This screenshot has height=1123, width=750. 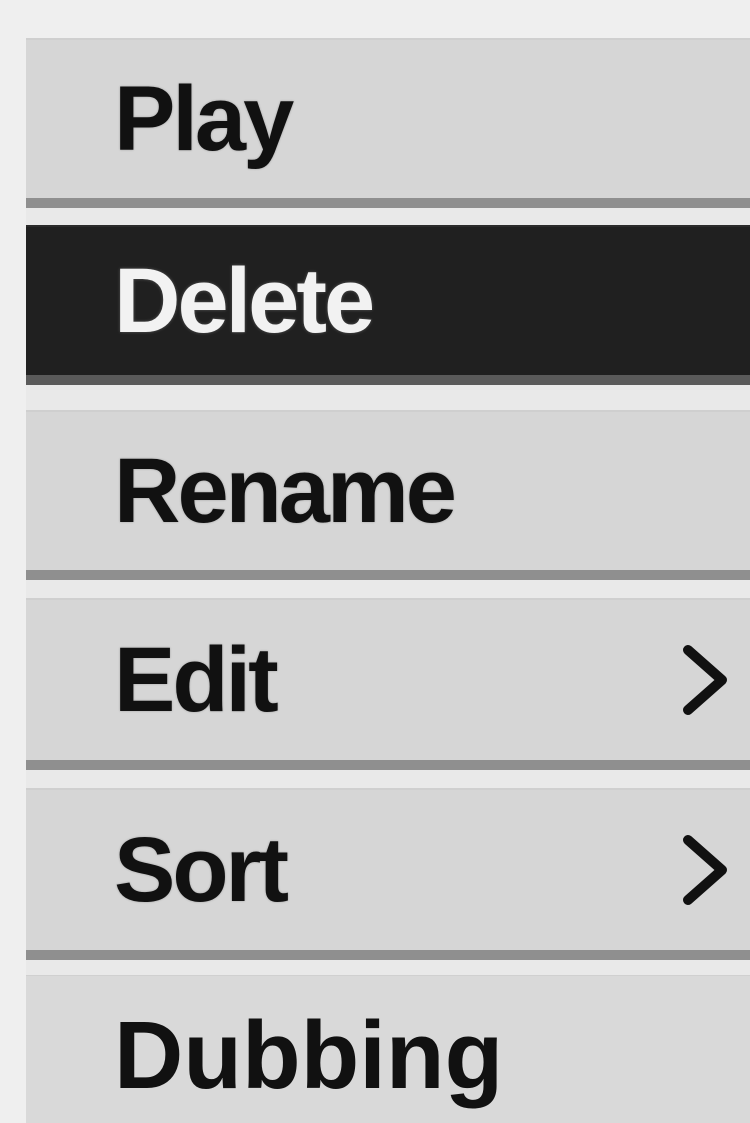 I want to click on menu-item-sort: Sort, so click(x=388, y=874).